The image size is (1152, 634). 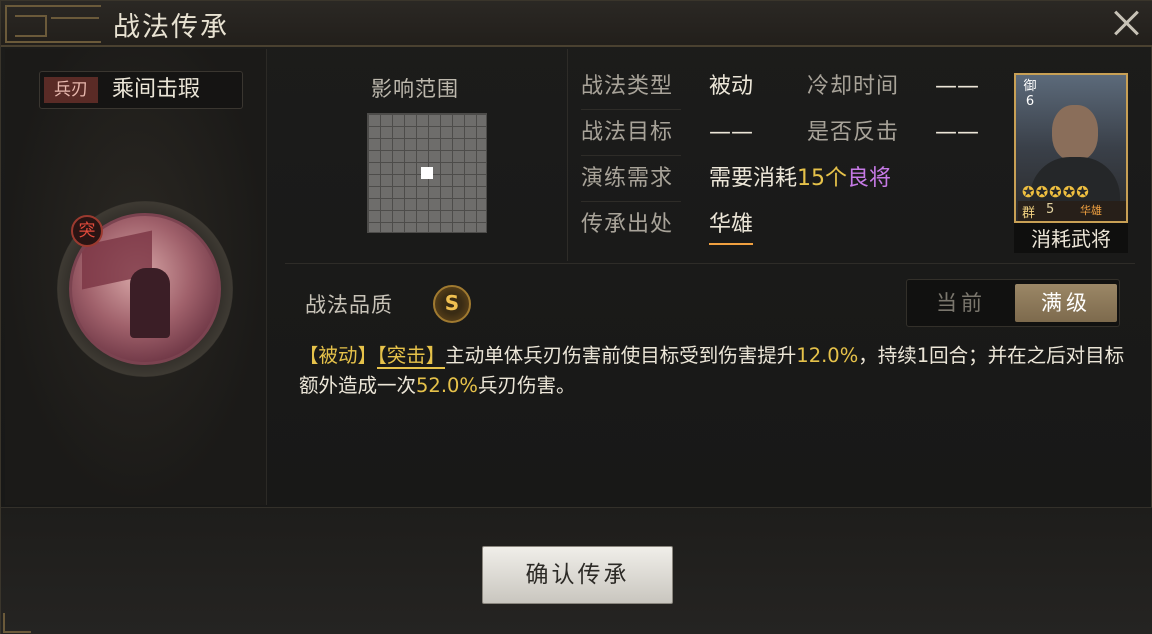 What do you see at coordinates (1066, 303) in the screenshot?
I see `tab-max-level: 满级` at bounding box center [1066, 303].